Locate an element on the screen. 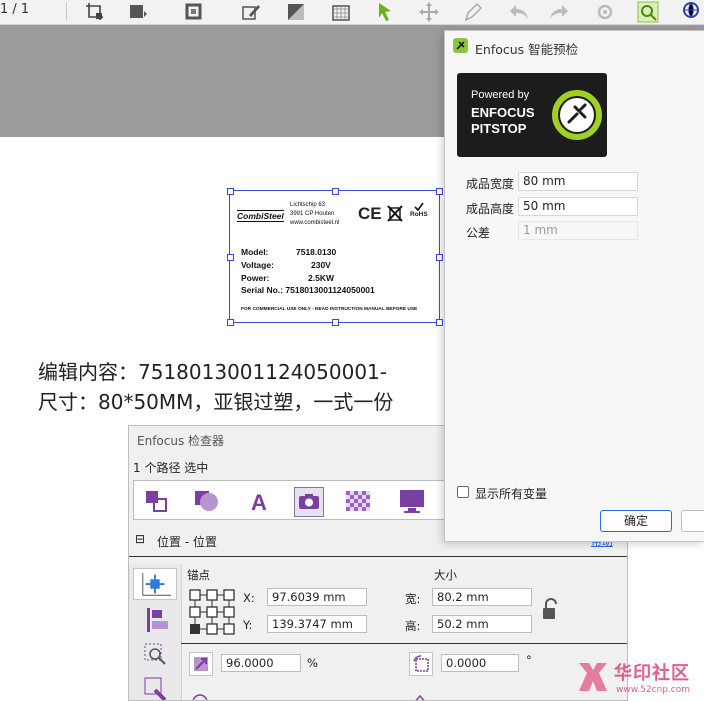  site-watermark: 华印社区 www.52cnp.com is located at coordinates (640, 678).